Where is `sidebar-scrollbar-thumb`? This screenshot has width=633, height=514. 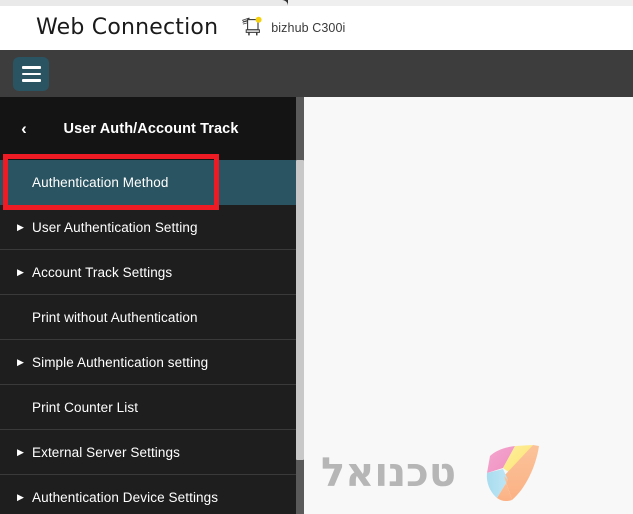
sidebar-scrollbar-thumb is located at coordinates (300, 310).